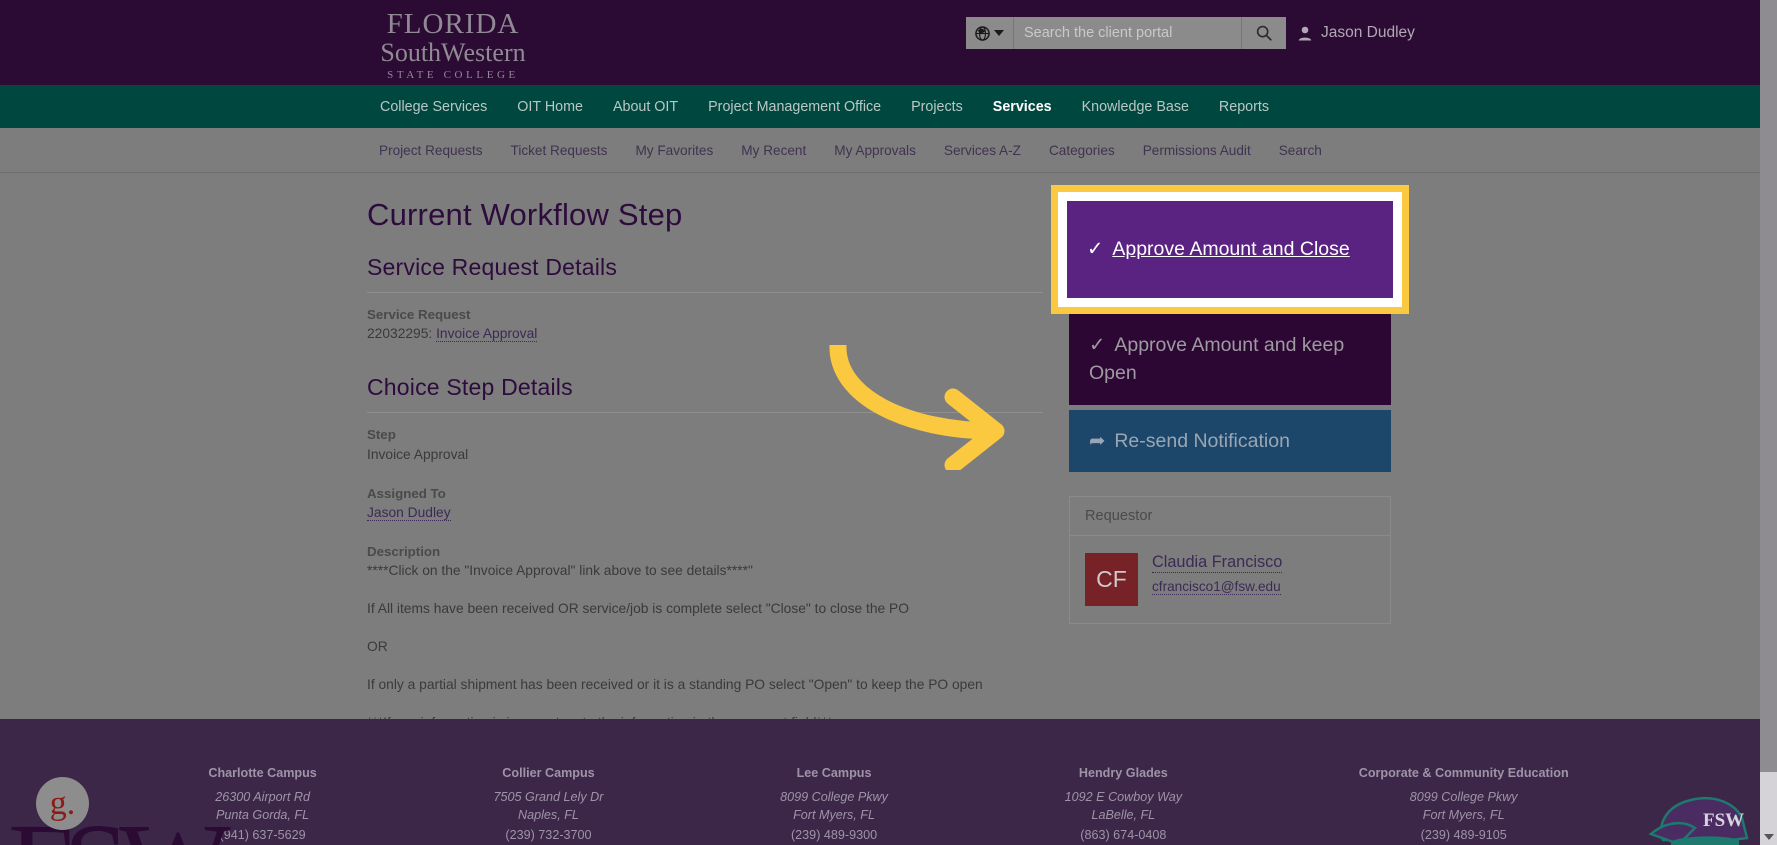 The height and width of the screenshot is (845, 1777). What do you see at coordinates (1202, 440) in the screenshot?
I see `re-send-notification-label: Re-send Notification` at bounding box center [1202, 440].